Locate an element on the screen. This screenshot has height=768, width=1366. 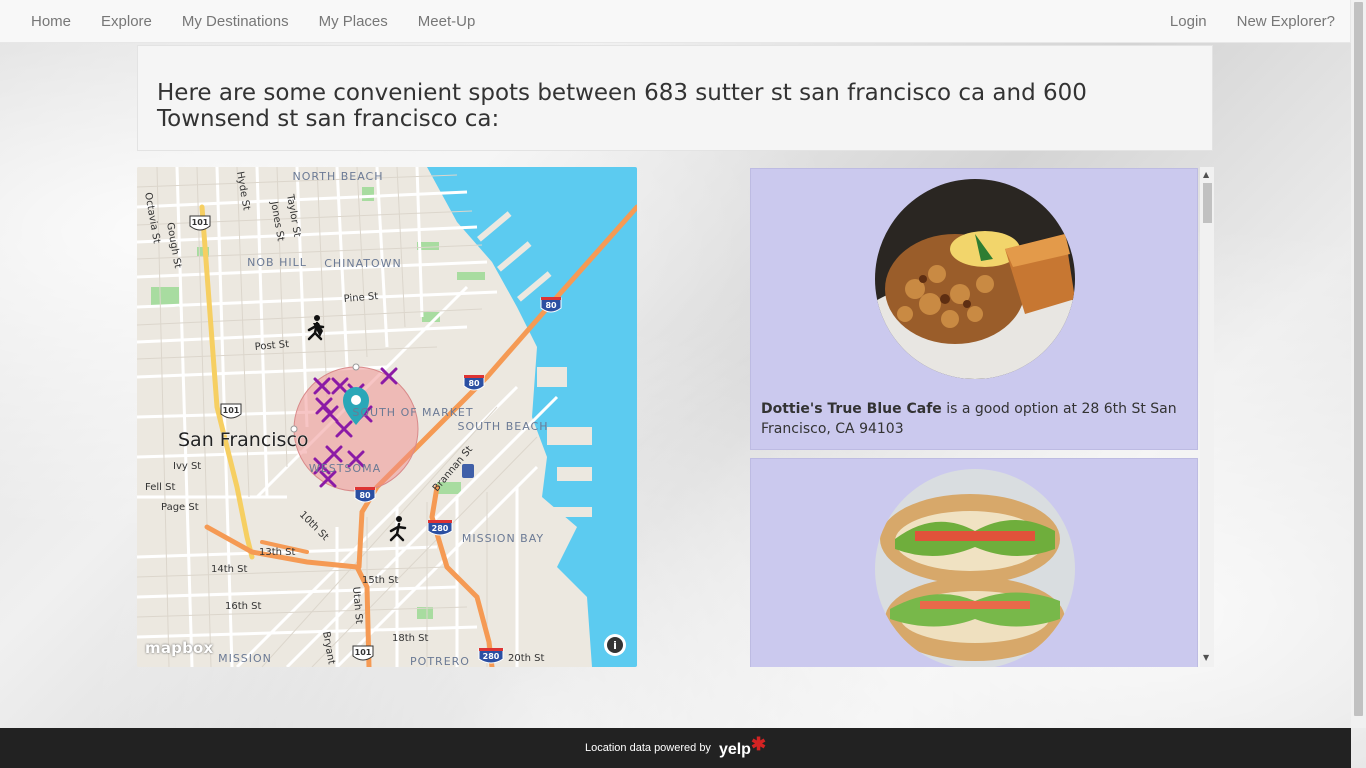
nav-home-link: Home is located at coordinates (51, 21).